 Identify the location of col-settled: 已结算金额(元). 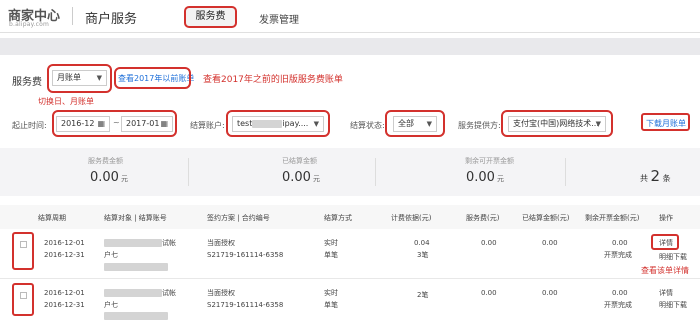
(546, 218).